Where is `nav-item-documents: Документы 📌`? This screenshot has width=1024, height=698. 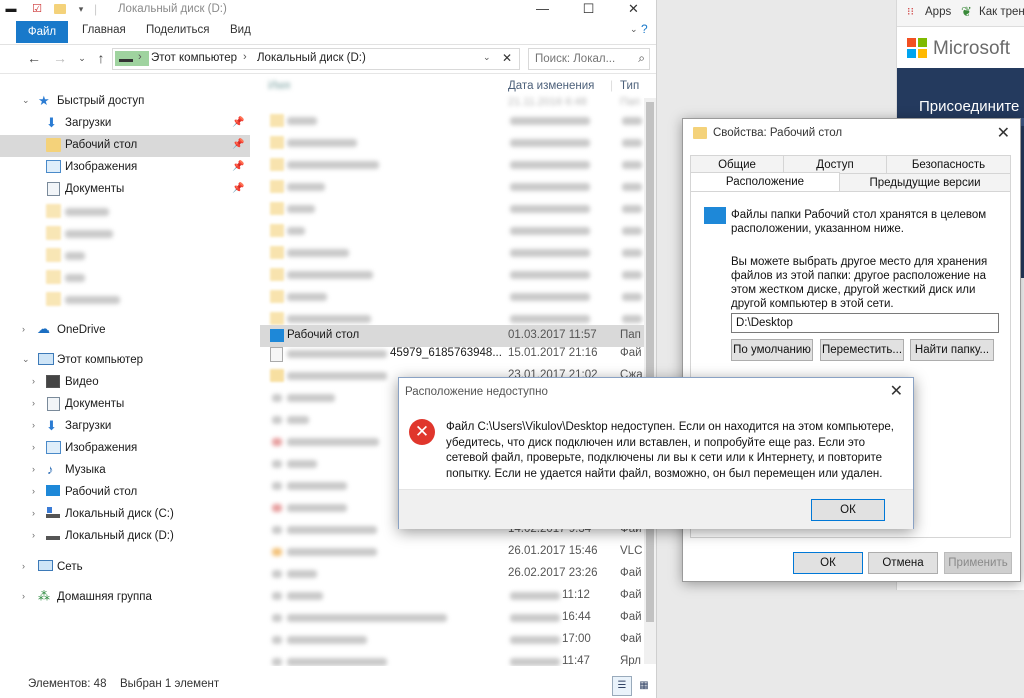 nav-item-documents: Документы 📌 is located at coordinates (125, 190).